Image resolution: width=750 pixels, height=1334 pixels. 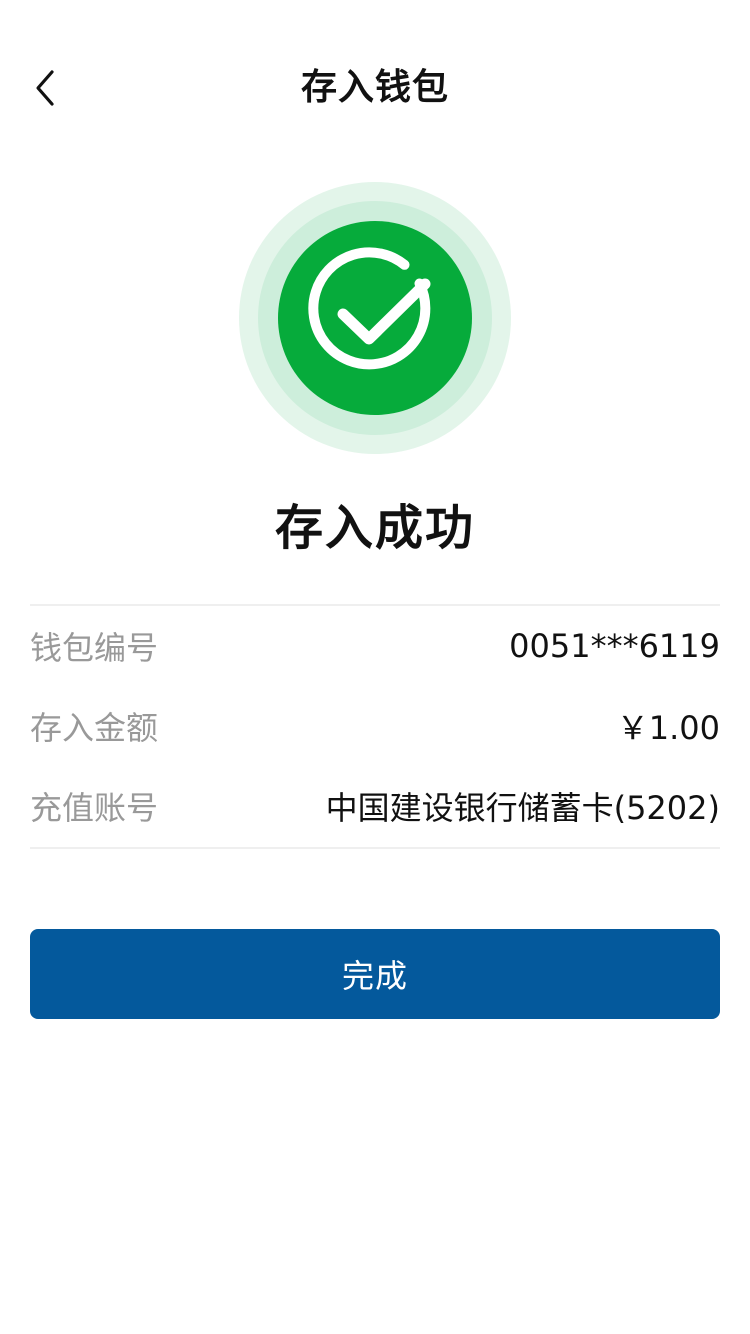 What do you see at coordinates (94, 648) in the screenshot?
I see `wallet-number-label: 钱包编号` at bounding box center [94, 648].